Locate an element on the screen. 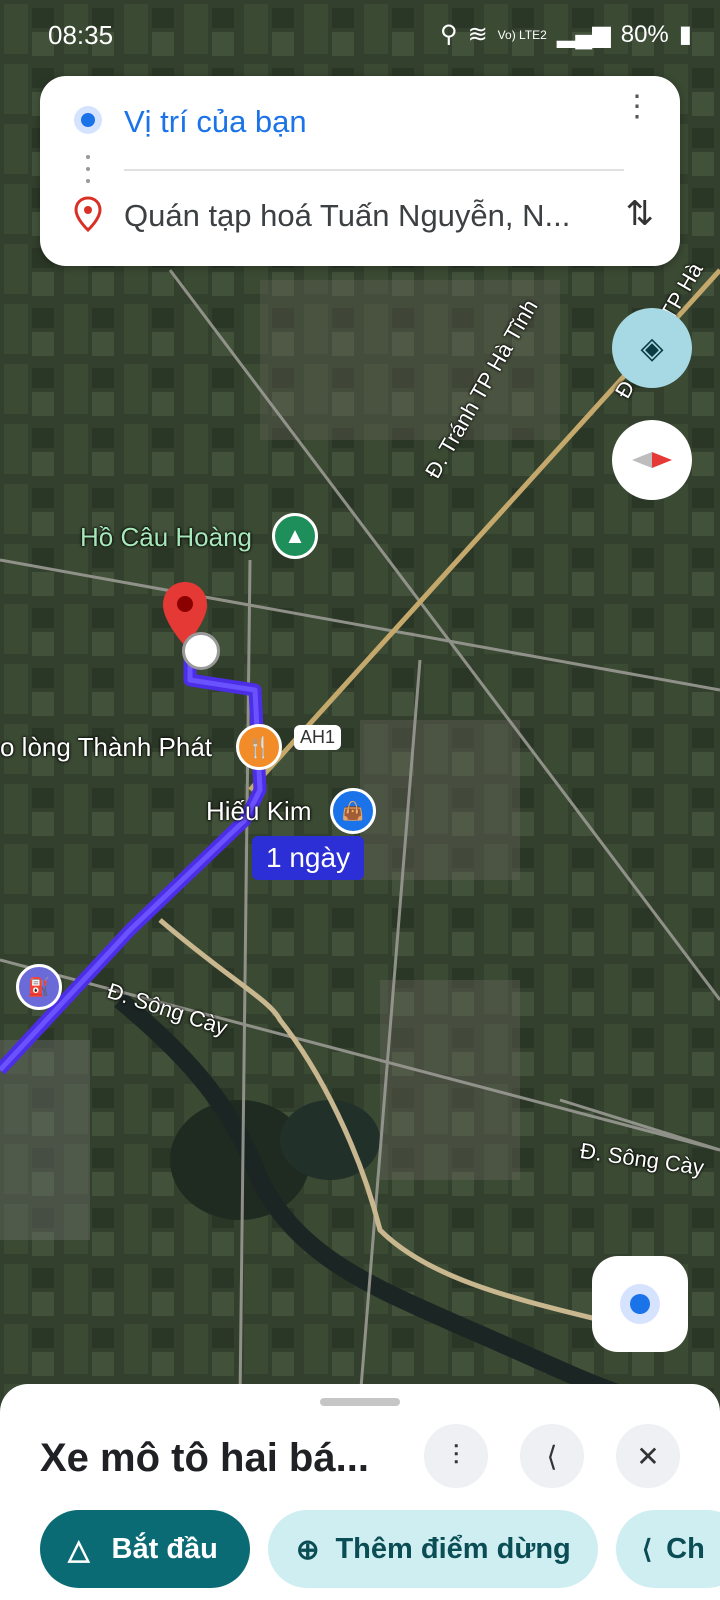 The width and height of the screenshot is (720, 1600). location-icon: ⚲ is located at coordinates (448, 34).